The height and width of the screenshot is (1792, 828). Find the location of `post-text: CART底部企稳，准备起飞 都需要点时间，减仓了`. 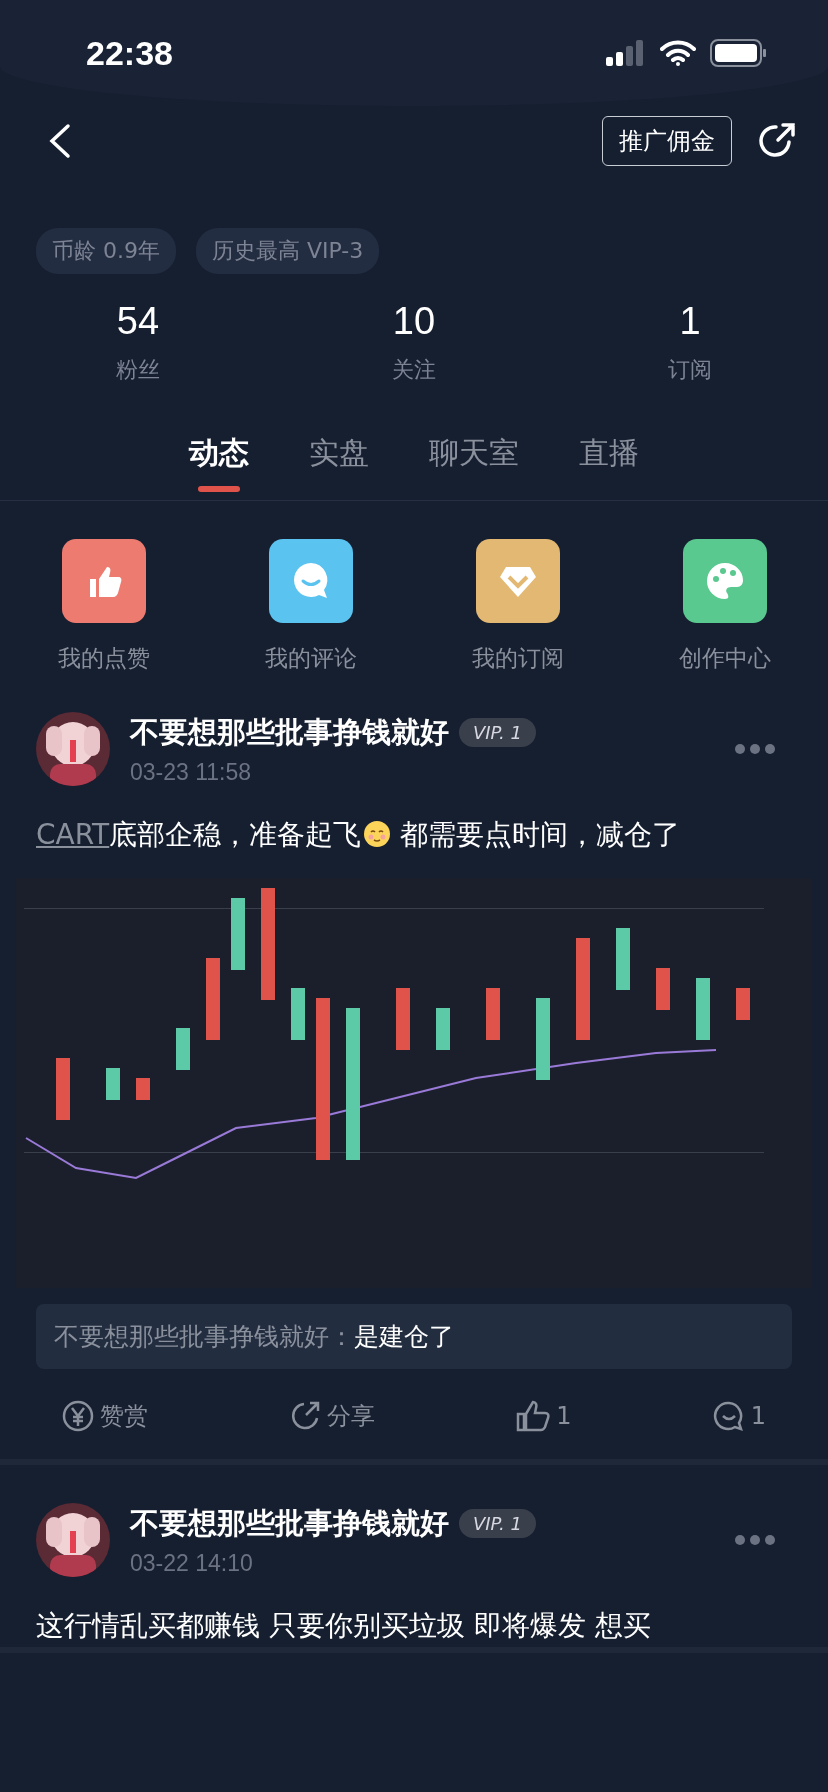

post-text: CART底部企稳，准备起飞 都需要点时间，减仓了 is located at coordinates (359, 835).